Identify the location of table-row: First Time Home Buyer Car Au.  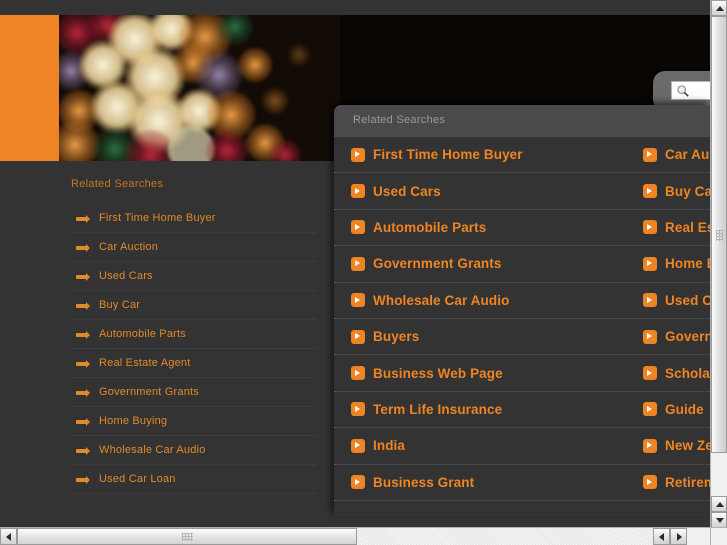
(522, 155).